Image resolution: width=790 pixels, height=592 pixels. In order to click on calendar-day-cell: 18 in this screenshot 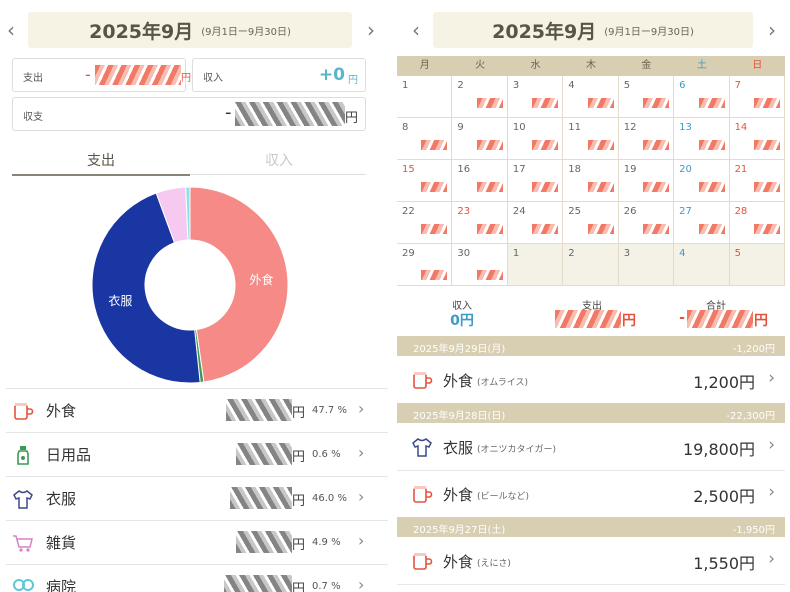, I will do `click(591, 181)`.